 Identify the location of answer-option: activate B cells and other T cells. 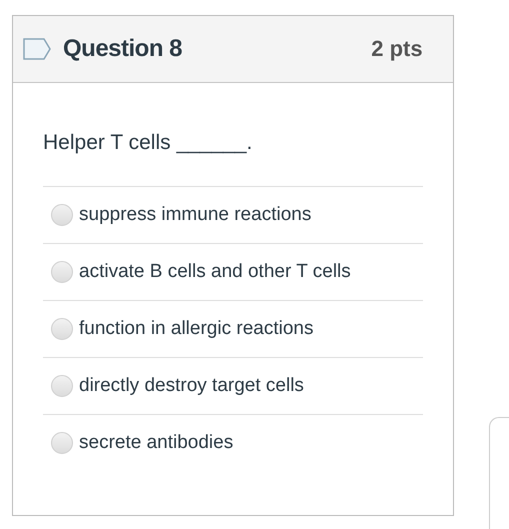
(215, 272).